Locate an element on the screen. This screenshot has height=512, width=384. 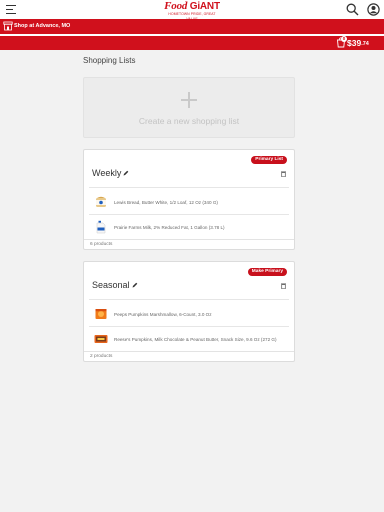
food-giant-logo: Food GiANT HOMETOWN PRIDE, GREAT VALUE is located at coordinates (192, 11).